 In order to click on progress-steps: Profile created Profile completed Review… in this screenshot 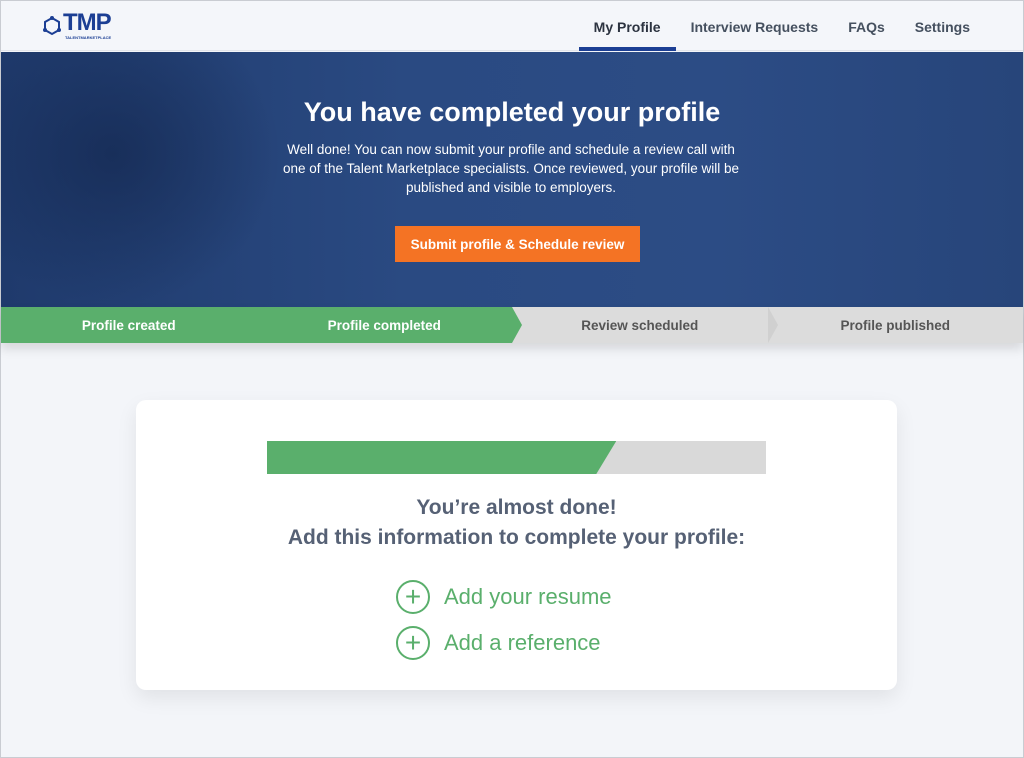, I will do `click(512, 325)`.